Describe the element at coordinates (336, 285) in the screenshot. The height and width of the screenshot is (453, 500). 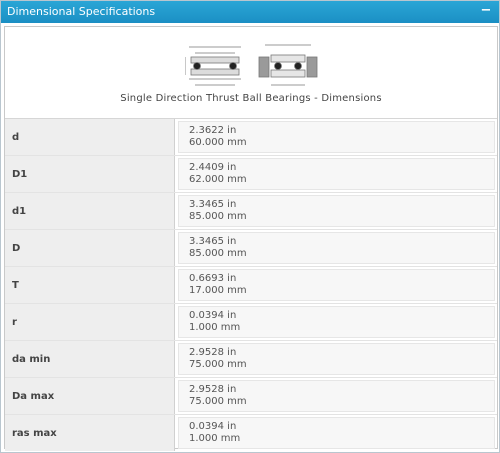
I see `dimension-value: 0.6693 in 17.000 mm` at that location.